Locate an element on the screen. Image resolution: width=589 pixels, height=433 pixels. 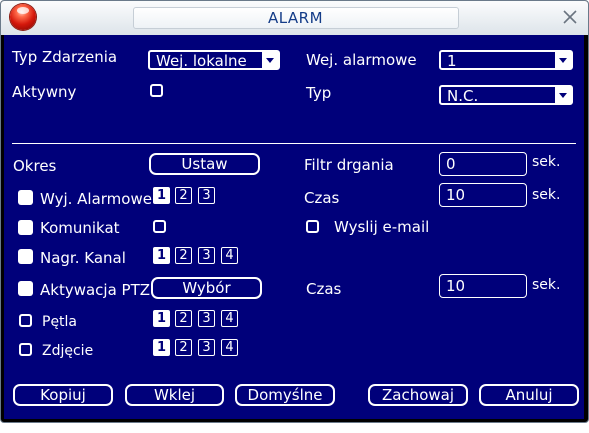
debounce-label: Filtr drgania is located at coordinates (349, 165).